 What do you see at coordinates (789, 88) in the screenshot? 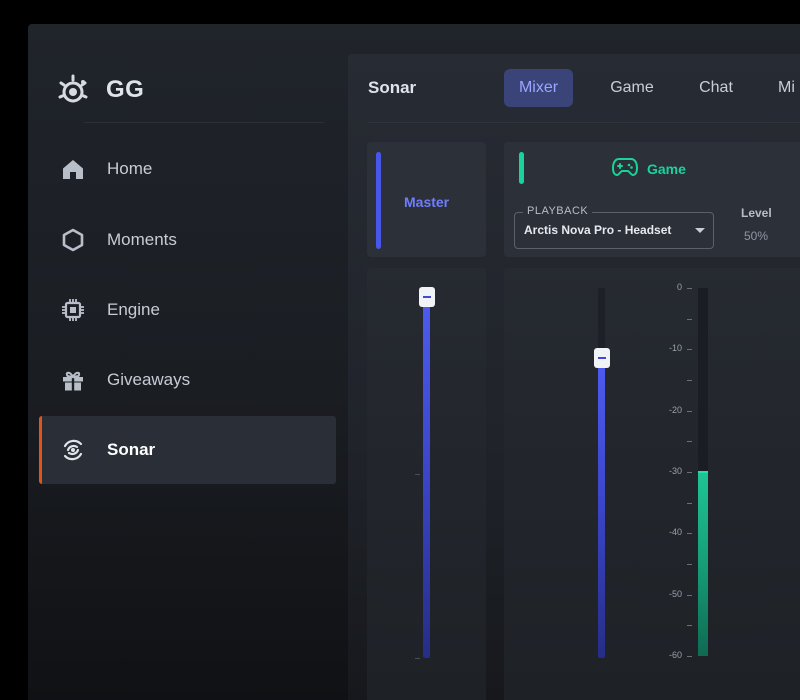
I see `tab-mic: Mi` at bounding box center [789, 88].